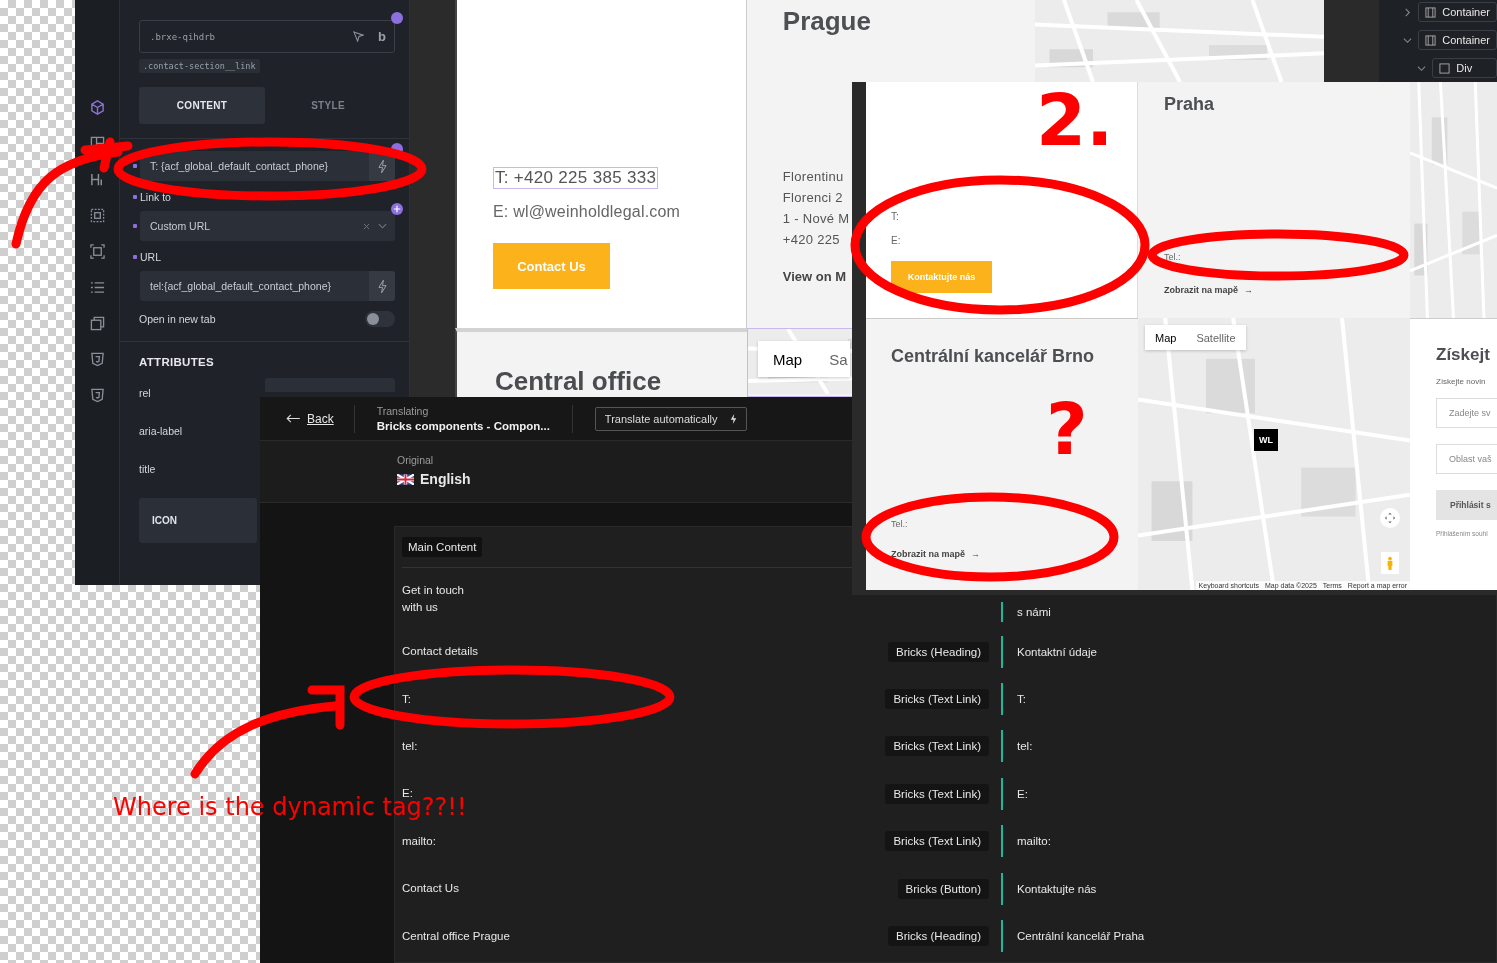  I want to click on icon-section: ICON, so click(198, 520).